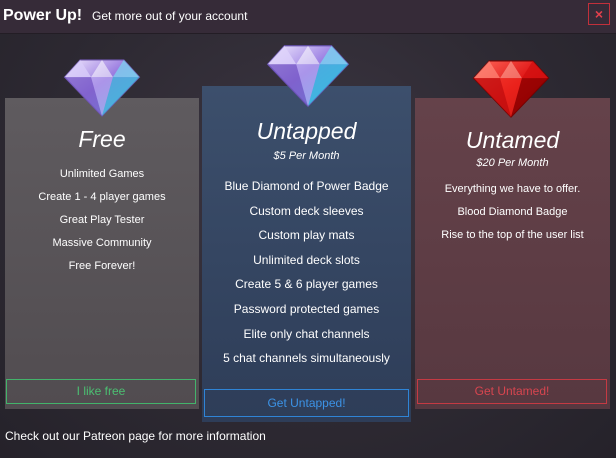 The image size is (616, 458). I want to click on close-button: ×, so click(599, 14).